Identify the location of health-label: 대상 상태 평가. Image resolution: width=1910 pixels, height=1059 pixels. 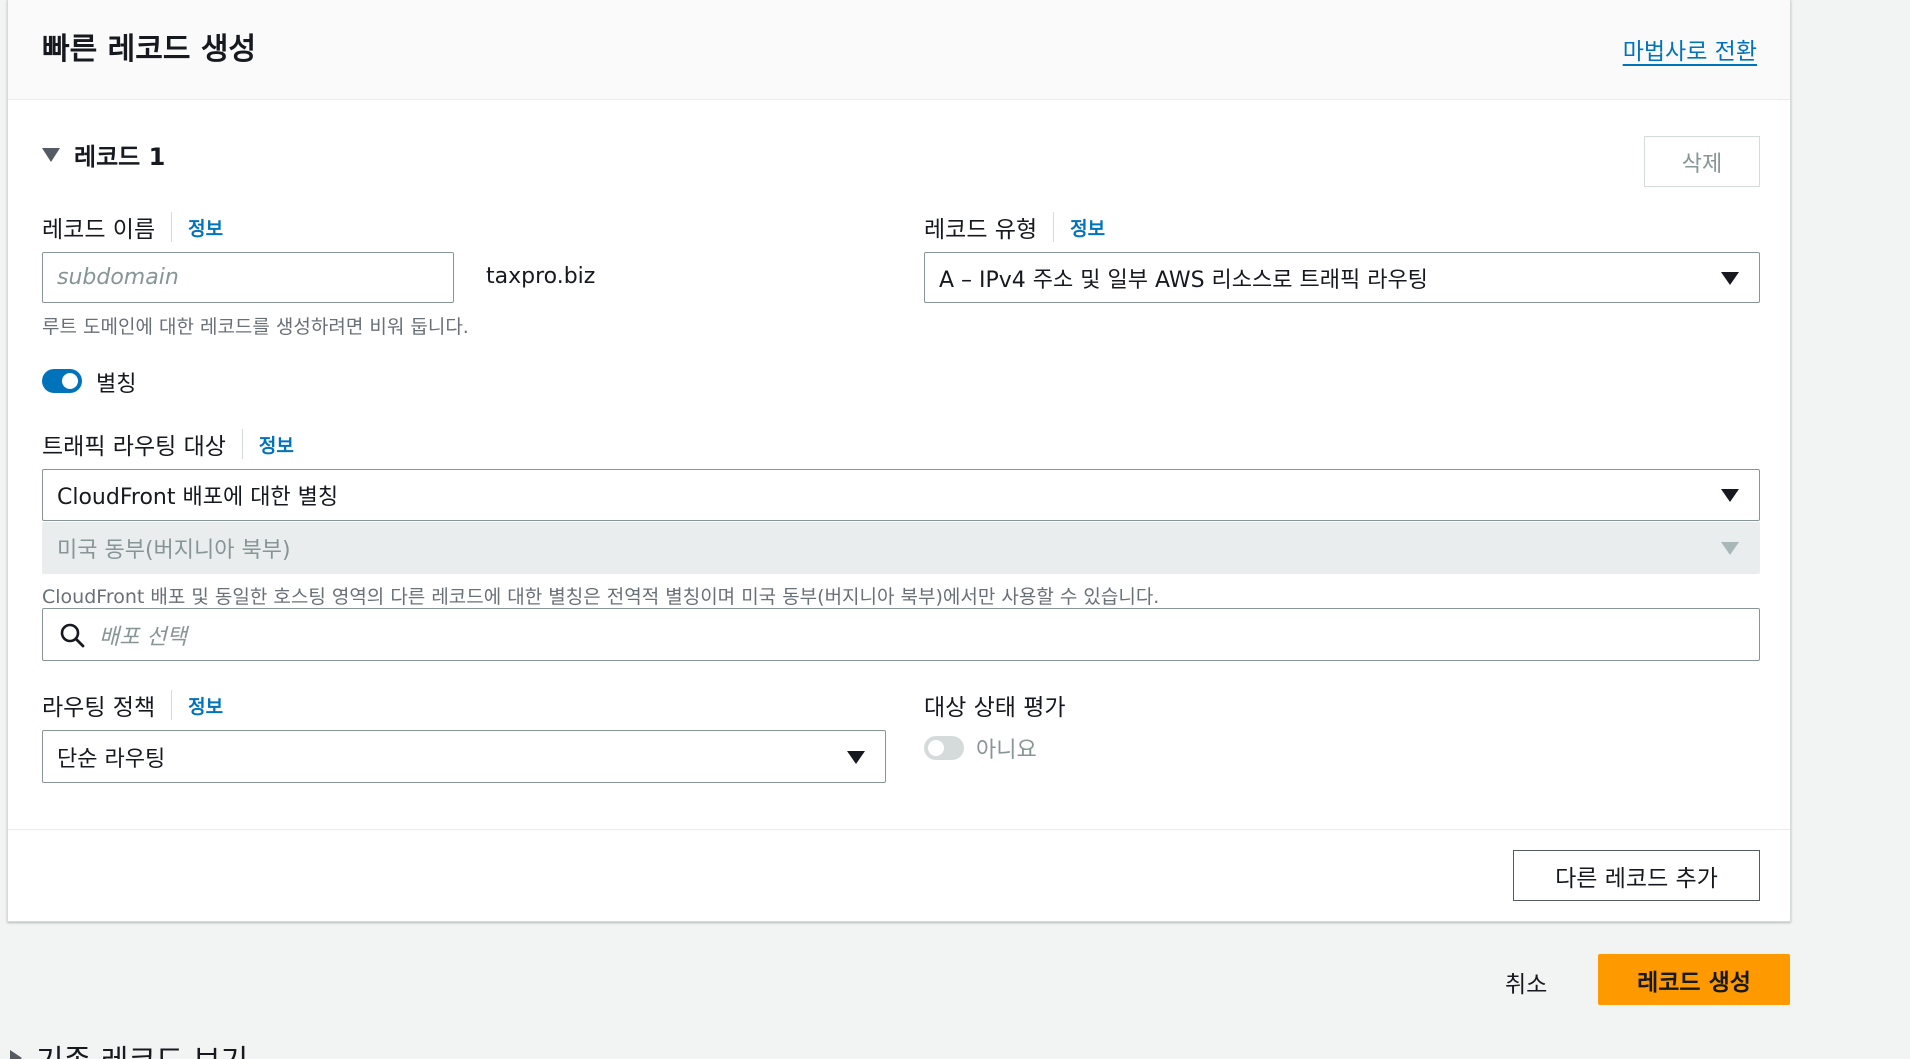
(995, 705).